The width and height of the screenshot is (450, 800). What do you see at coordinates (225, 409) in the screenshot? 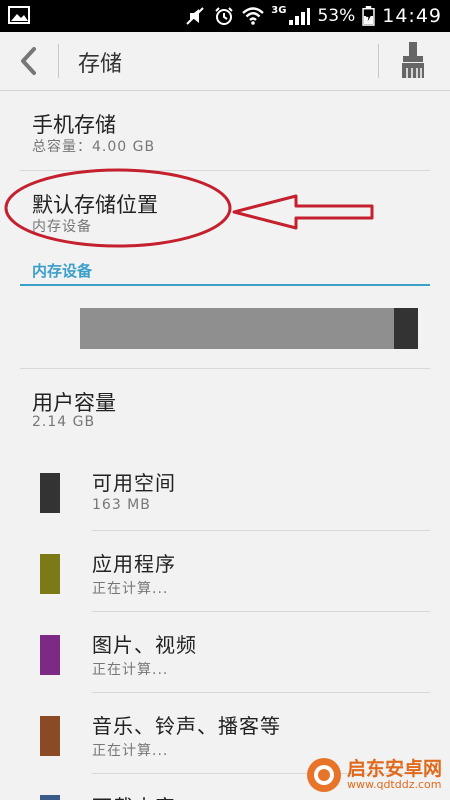
I see `user-capacity-item: 用户容量 2.14 GB` at bounding box center [225, 409].